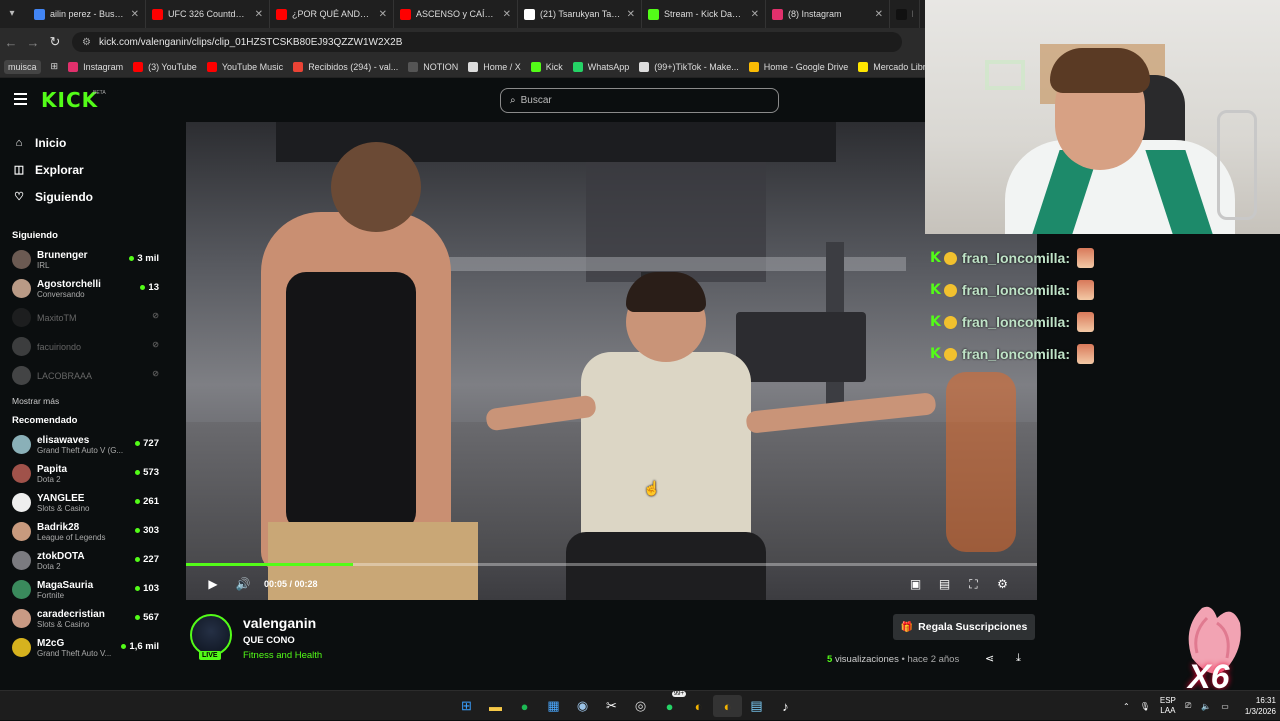 The image size is (1280, 721). I want to click on clock: 16:31 1/3/2026, so click(1260, 706).